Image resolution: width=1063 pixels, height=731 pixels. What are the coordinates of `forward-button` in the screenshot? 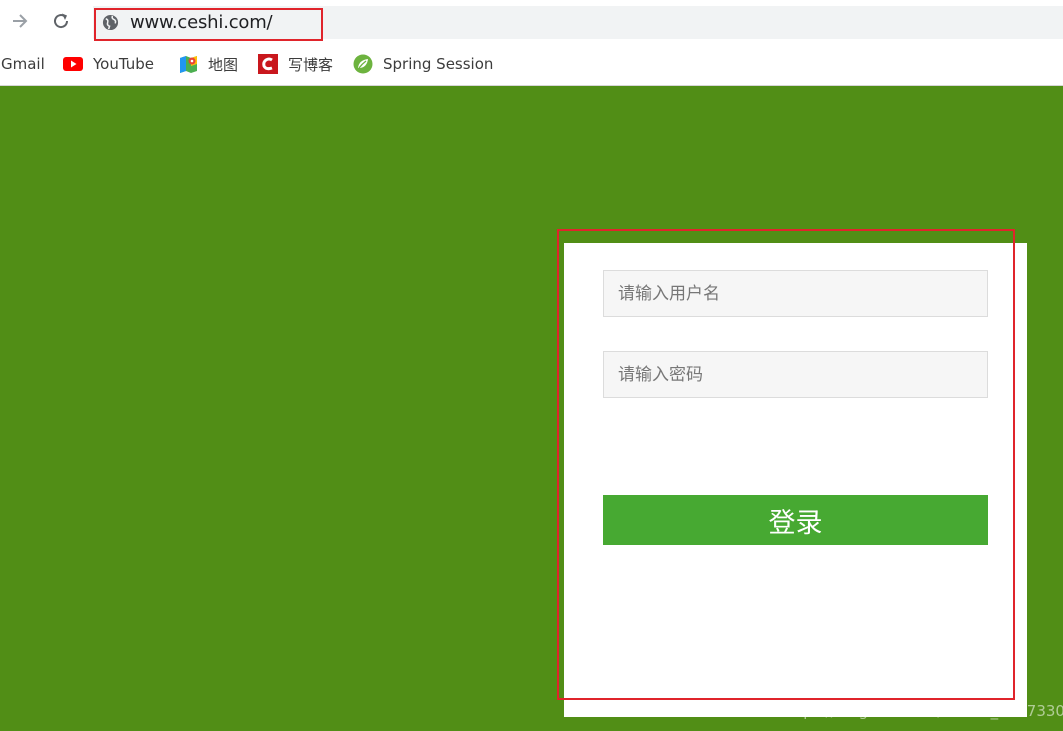 It's located at (20, 21).